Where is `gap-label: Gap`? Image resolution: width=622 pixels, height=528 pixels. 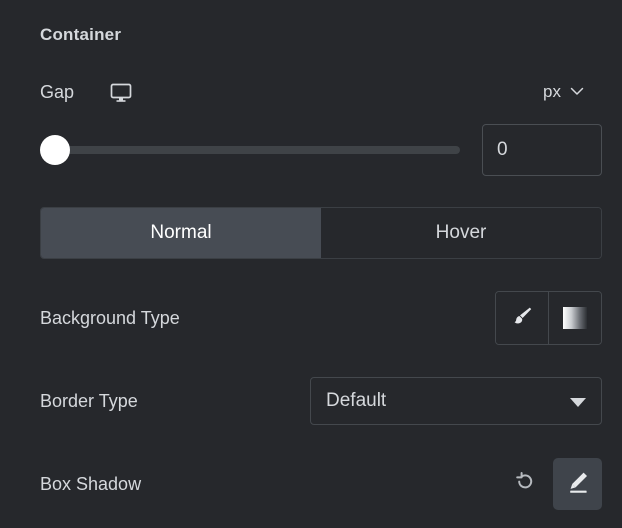
gap-label: Gap is located at coordinates (57, 92).